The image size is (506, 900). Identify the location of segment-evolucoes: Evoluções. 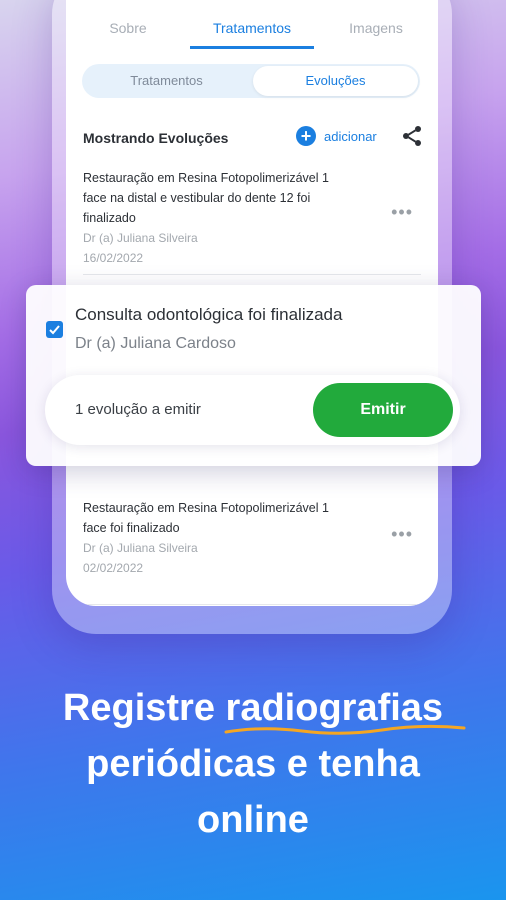
(335, 81).